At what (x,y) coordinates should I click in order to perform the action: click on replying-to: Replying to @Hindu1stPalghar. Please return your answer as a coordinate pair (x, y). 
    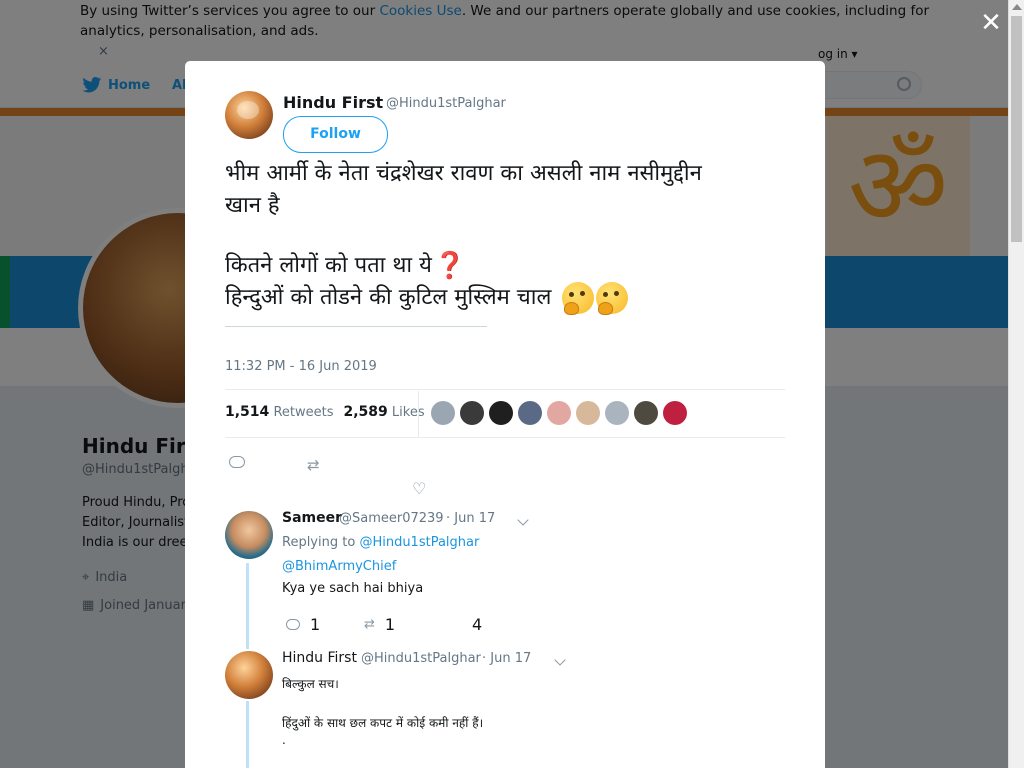
    Looking at the image, I should click on (381, 542).